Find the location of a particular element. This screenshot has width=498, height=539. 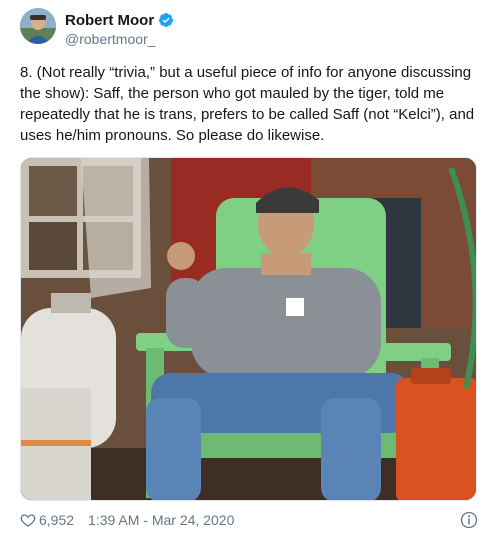

heart-icon is located at coordinates (28, 520).